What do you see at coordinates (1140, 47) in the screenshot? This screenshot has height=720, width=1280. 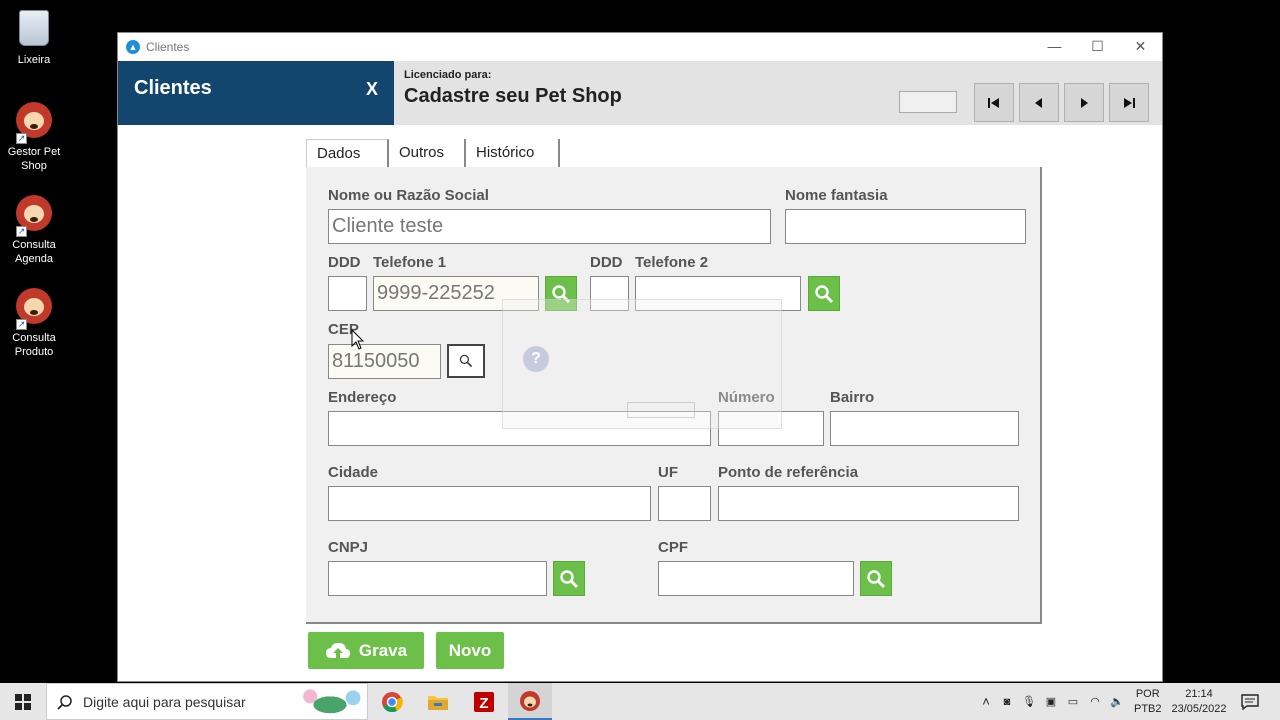 I see `close-window-button: ✕` at bounding box center [1140, 47].